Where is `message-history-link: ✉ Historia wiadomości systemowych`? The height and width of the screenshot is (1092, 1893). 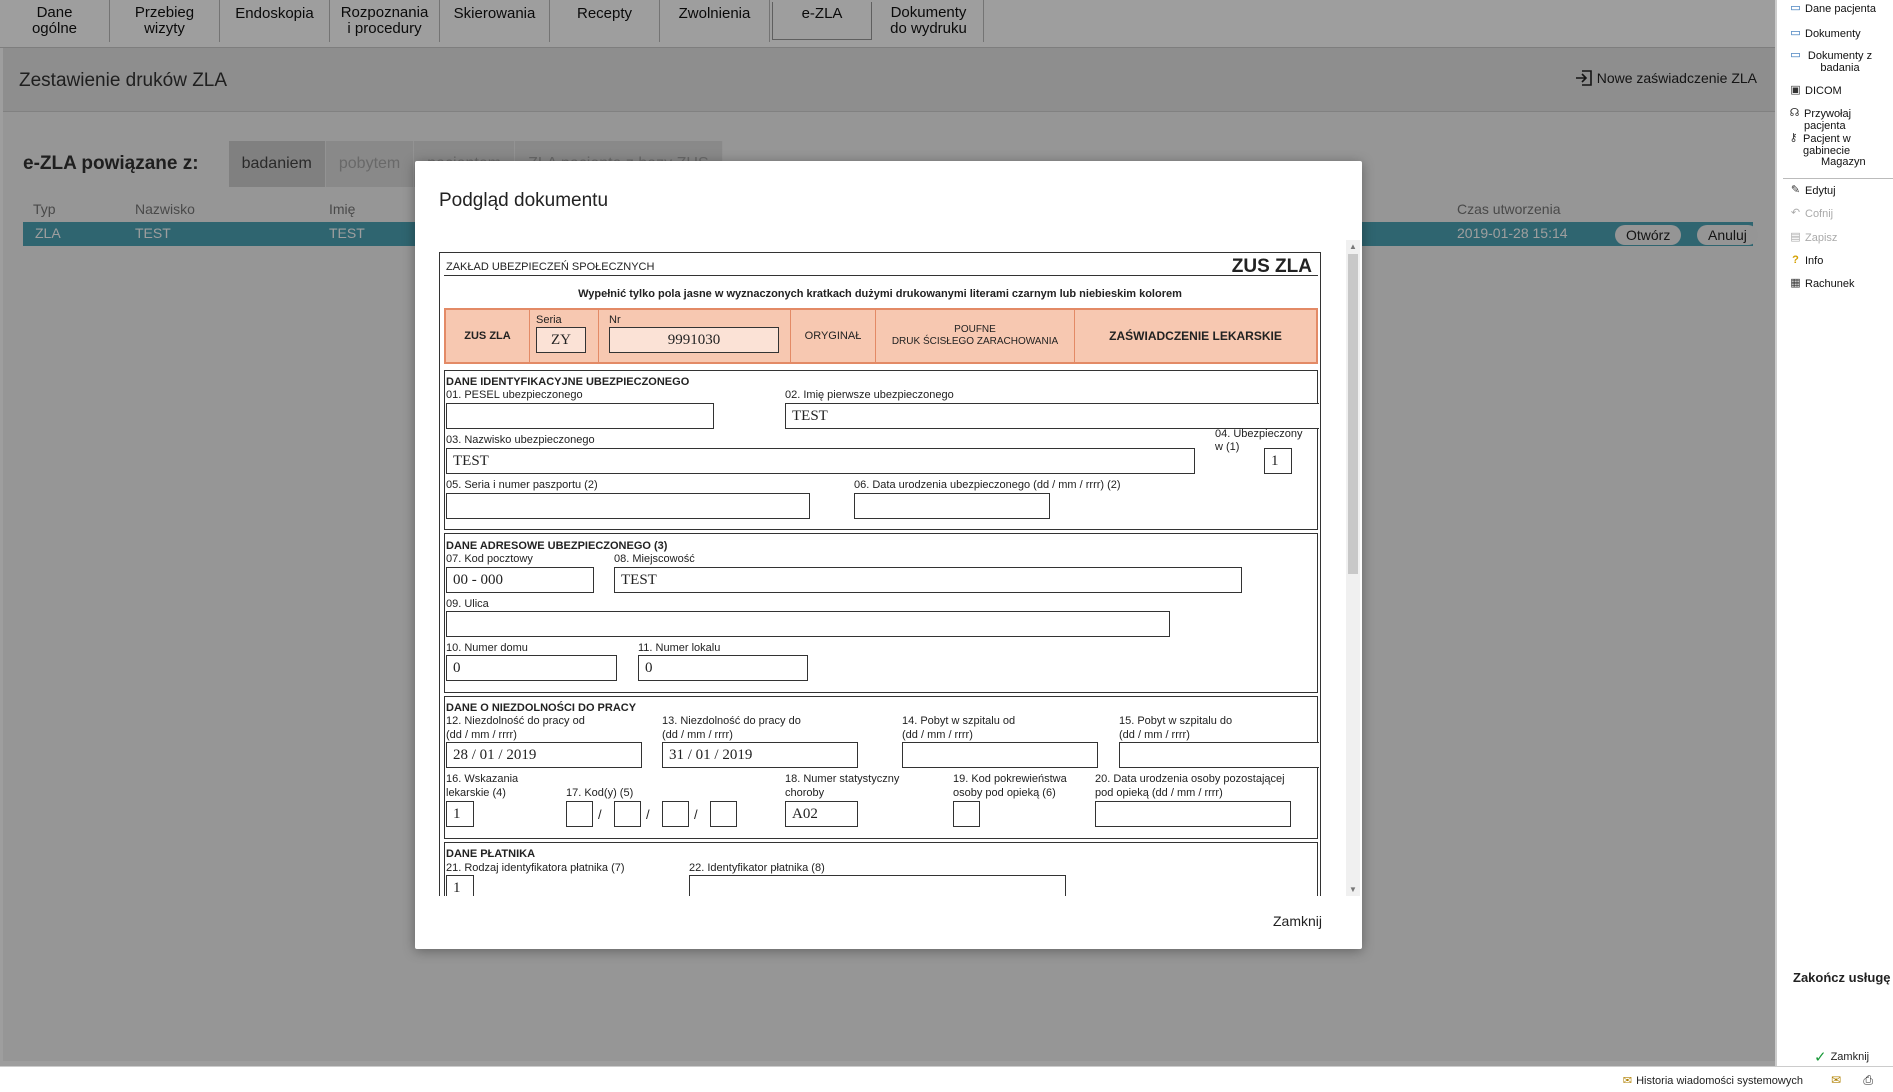 message-history-link: ✉ Historia wiadomości systemowych is located at coordinates (1712, 1081).